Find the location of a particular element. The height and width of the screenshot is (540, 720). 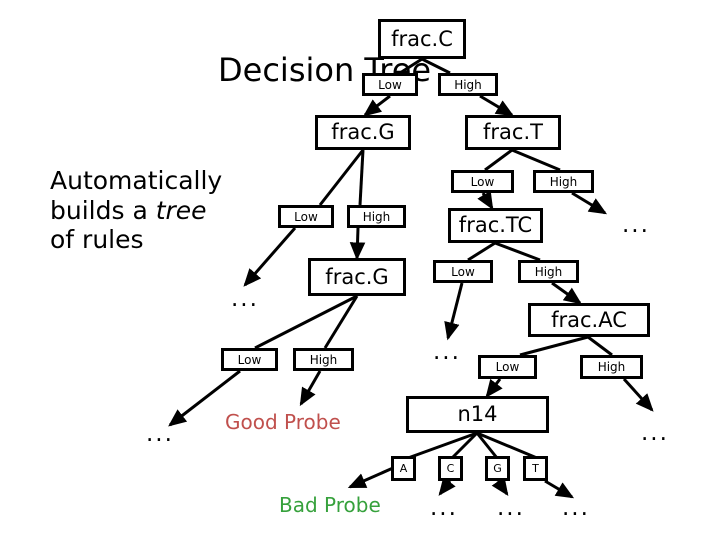

body-text-line-1: Automatically is located at coordinates (136, 180).